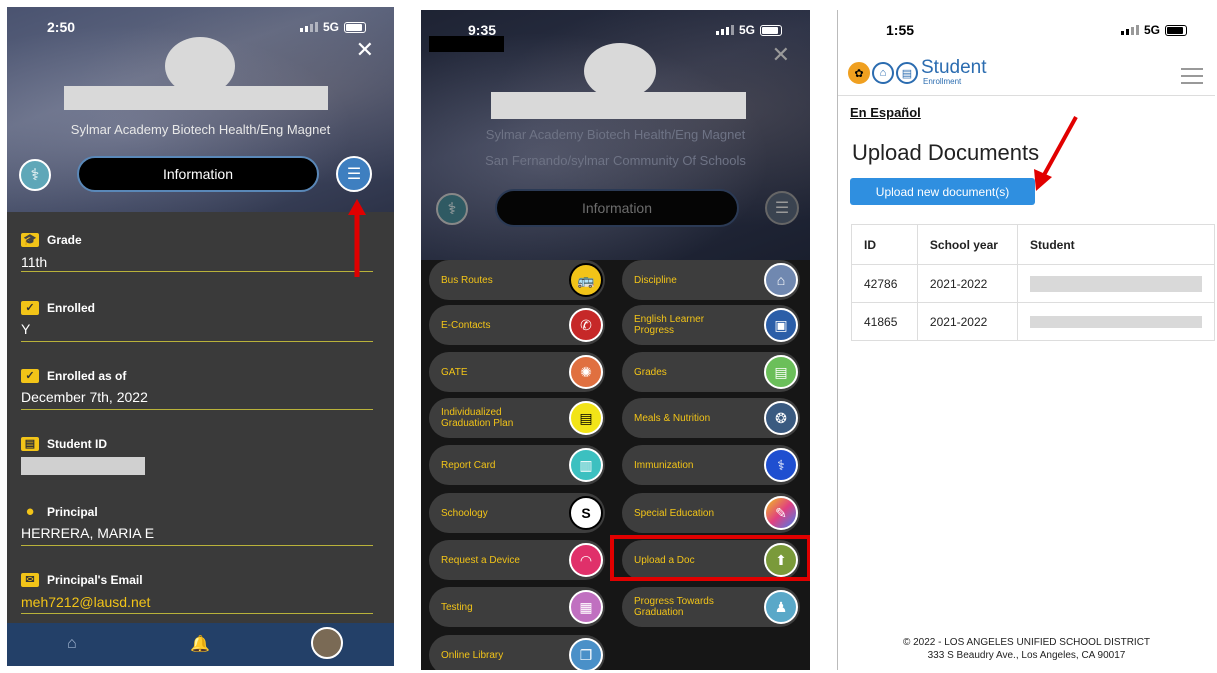  Describe the element at coordinates (586, 513) in the screenshot. I see `schoology-icon: S` at that location.